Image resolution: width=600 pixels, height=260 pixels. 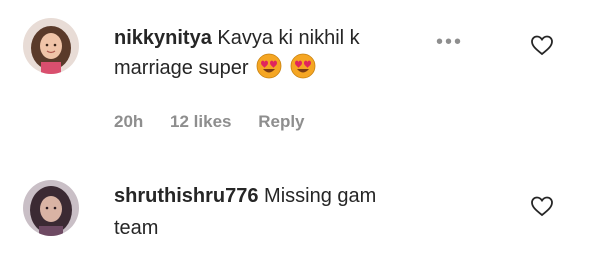 I want to click on comment-text: shruthishru776 Missing gam, so click(x=304, y=196).